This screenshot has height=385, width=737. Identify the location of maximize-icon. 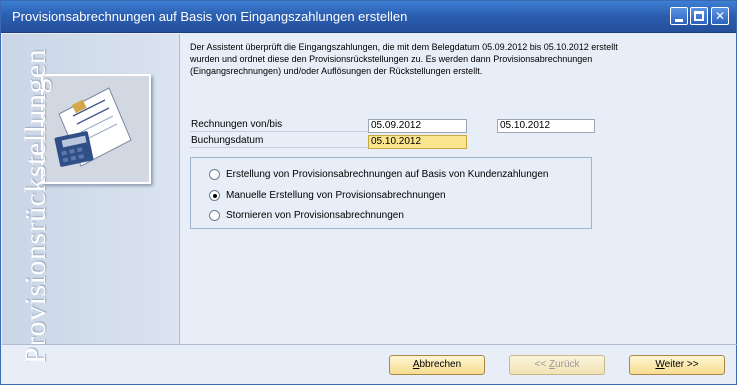
(699, 16).